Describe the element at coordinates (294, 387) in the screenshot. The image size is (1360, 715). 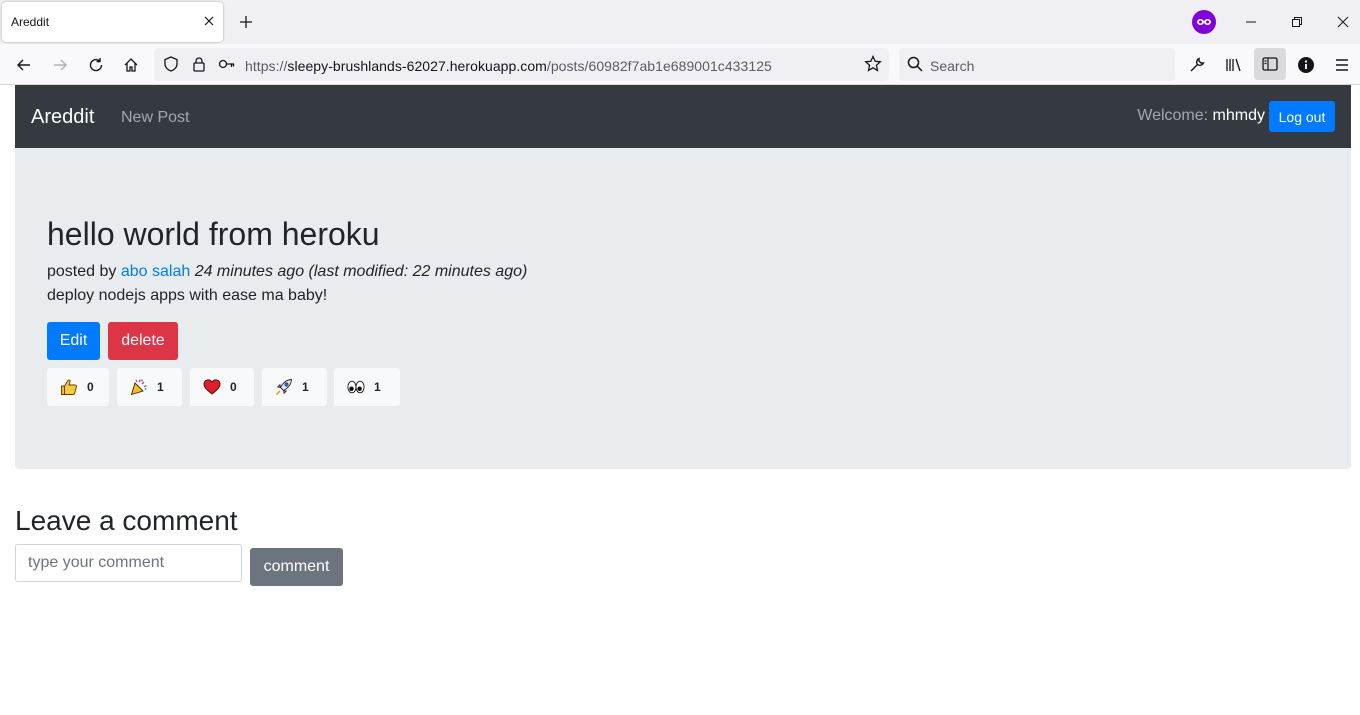
I see `reaction-rocket-button: 1` at that location.